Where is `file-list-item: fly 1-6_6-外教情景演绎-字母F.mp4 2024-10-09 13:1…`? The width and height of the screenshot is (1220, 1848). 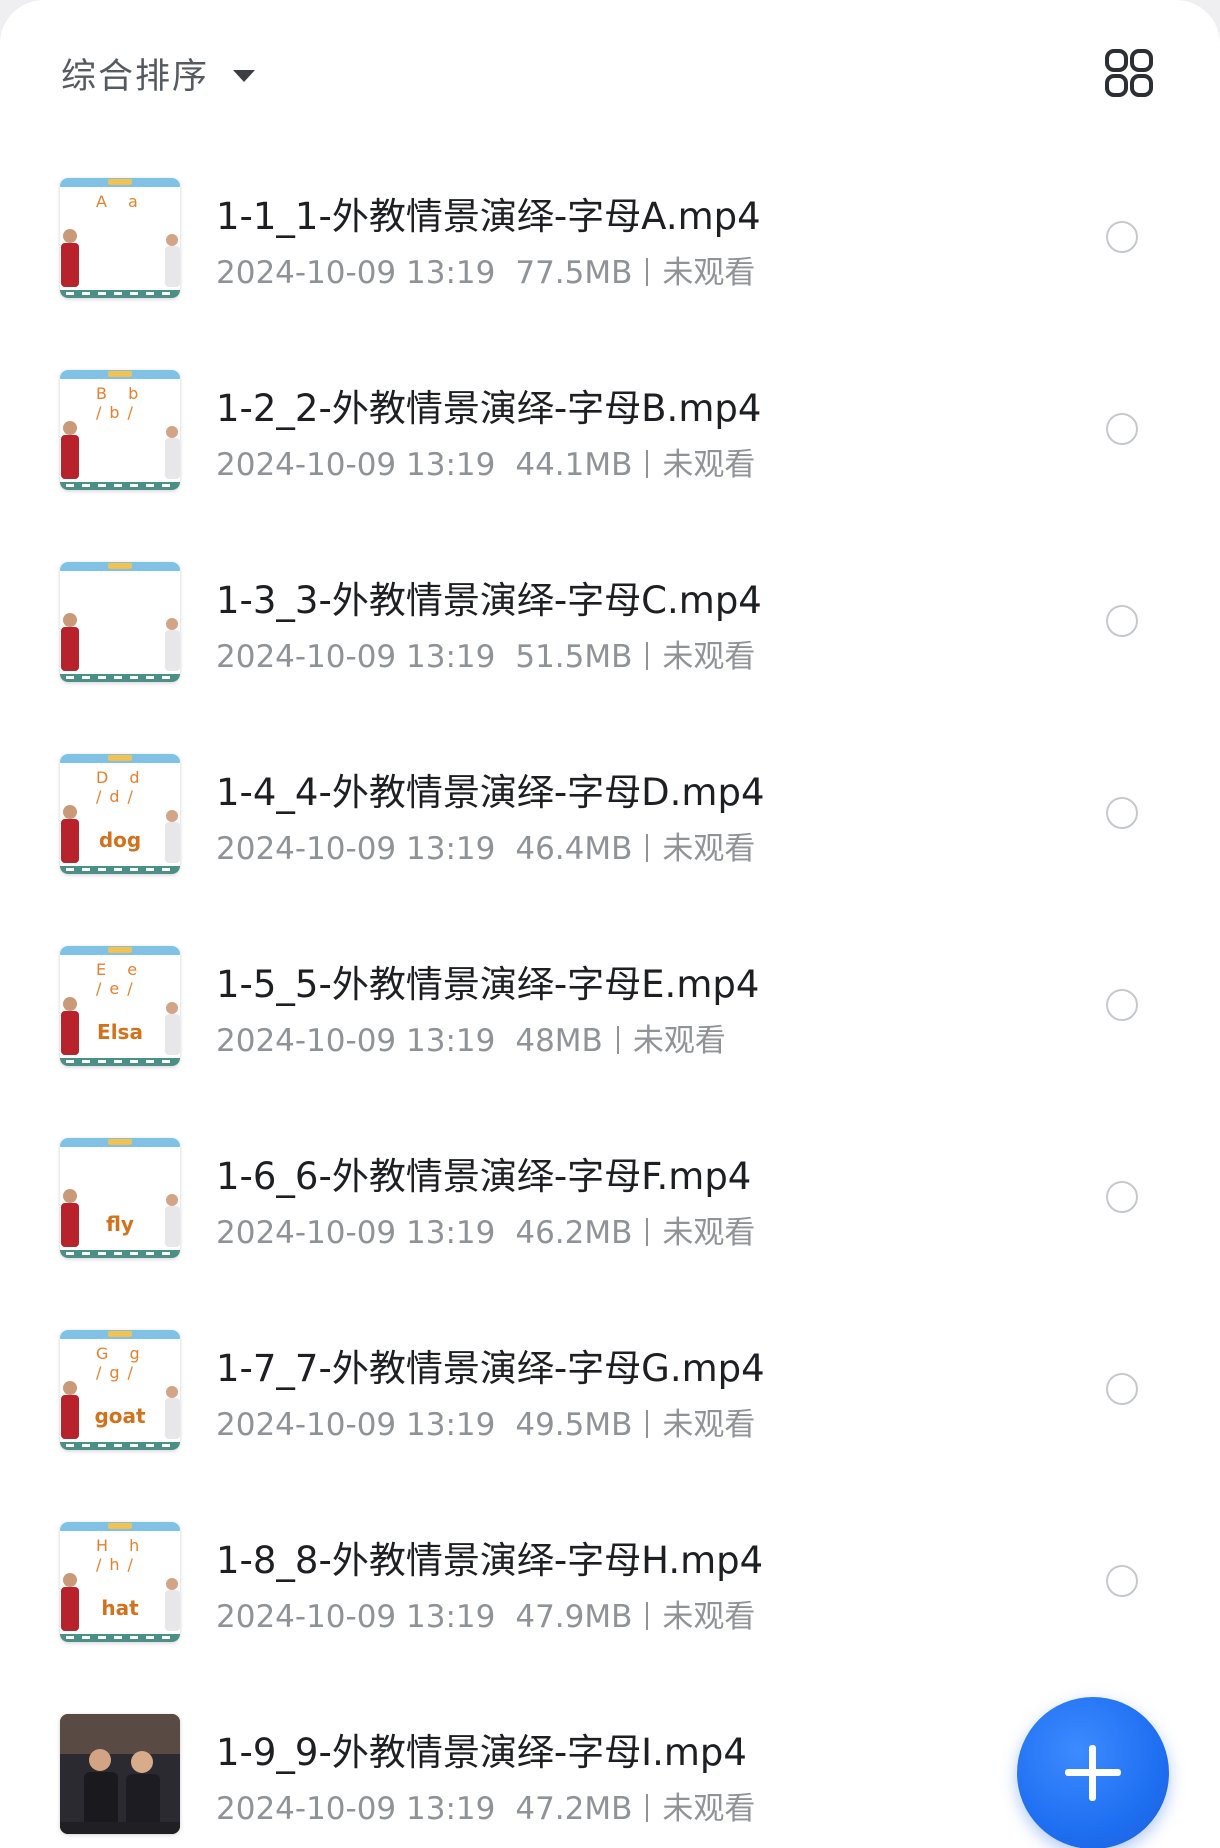 file-list-item: fly 1-6_6-外教情景演绎-字母F.mp4 2024-10-09 13:1… is located at coordinates (610, 1196).